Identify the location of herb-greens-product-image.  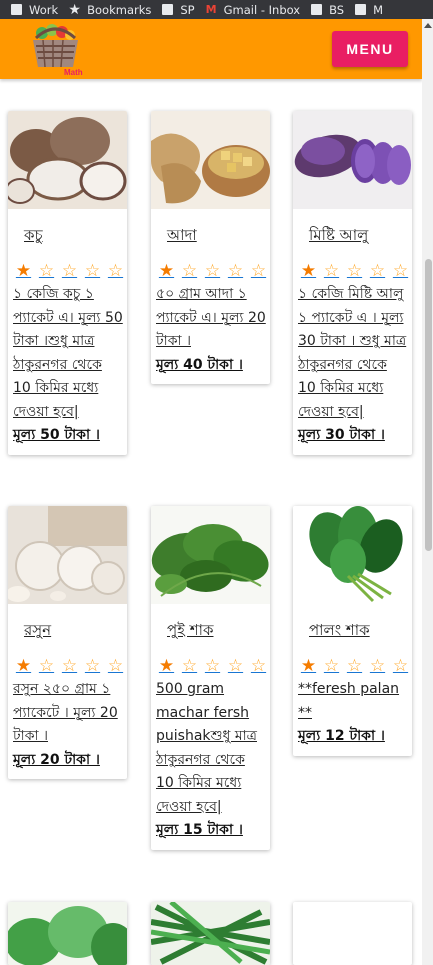
(210, 933).